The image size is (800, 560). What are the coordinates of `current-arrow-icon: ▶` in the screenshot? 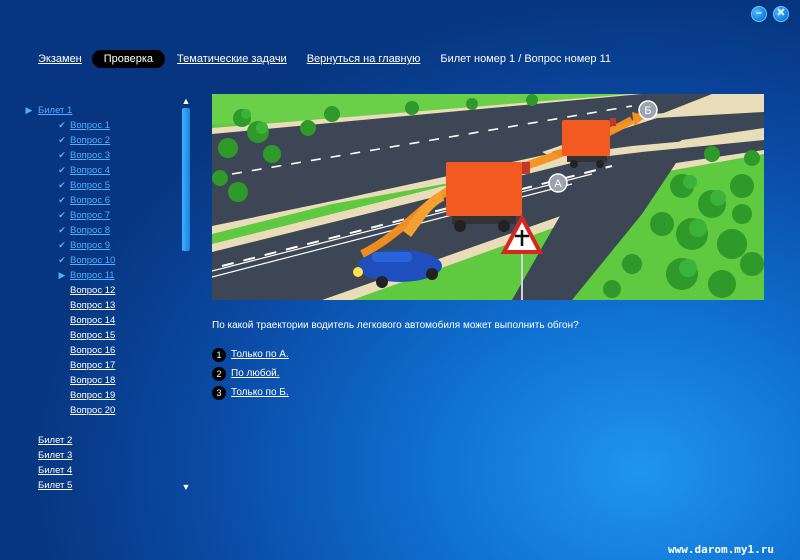 It's located at (62, 275).